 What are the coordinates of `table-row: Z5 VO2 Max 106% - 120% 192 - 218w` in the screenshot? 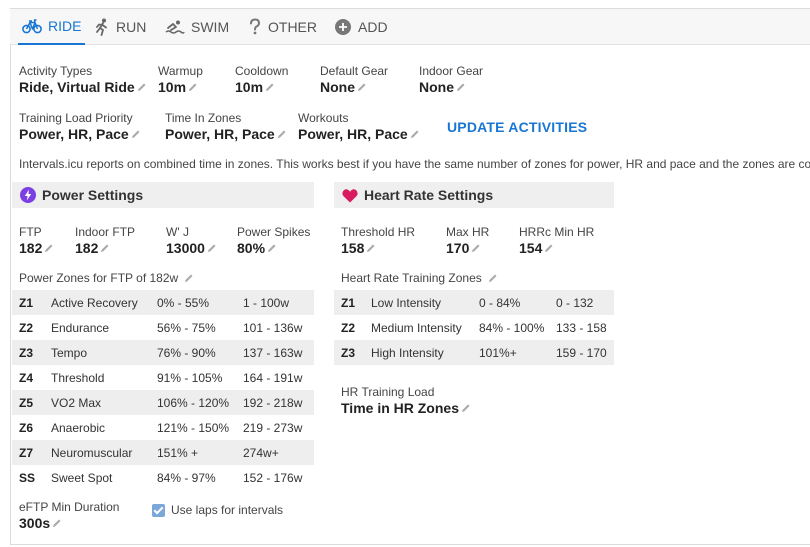 It's located at (163, 402).